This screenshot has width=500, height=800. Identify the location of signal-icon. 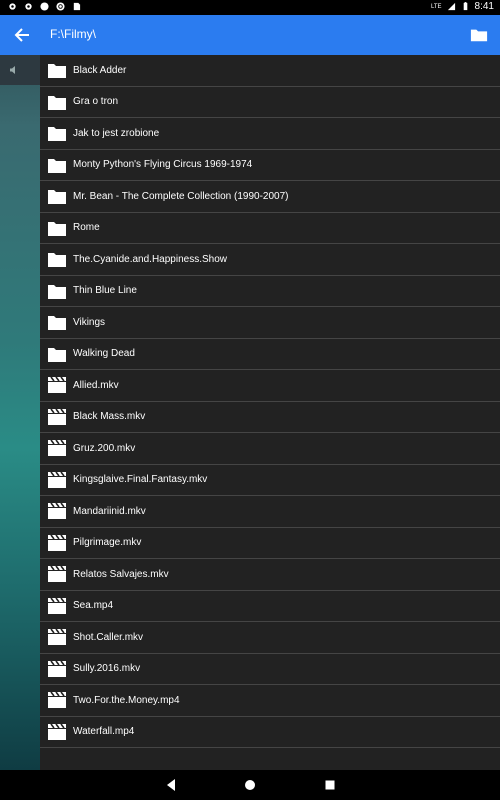
(451, 6).